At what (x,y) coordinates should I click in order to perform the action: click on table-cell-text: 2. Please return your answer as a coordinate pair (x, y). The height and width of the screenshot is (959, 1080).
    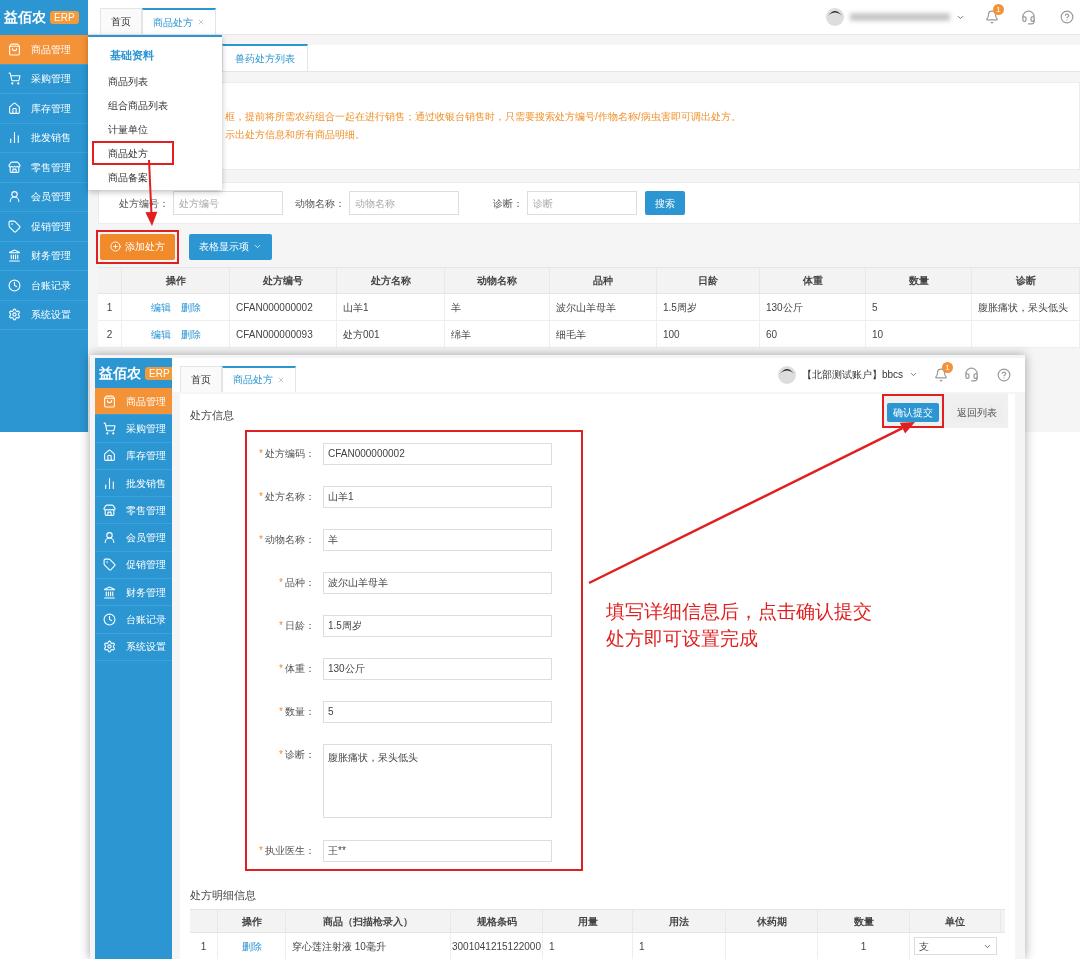
    Looking at the image, I should click on (109, 334).